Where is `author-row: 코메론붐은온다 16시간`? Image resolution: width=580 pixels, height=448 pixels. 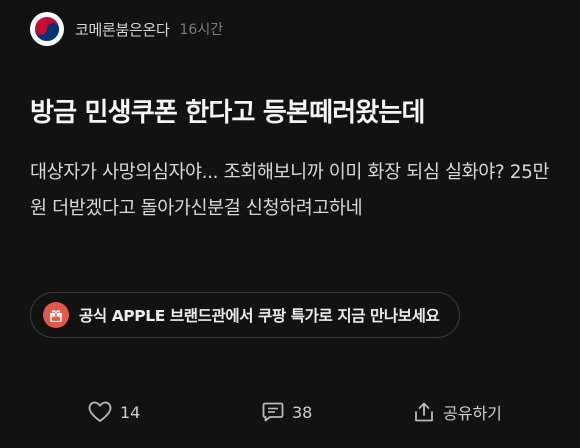 author-row: 코메론붐은온다 16시간 is located at coordinates (126, 29).